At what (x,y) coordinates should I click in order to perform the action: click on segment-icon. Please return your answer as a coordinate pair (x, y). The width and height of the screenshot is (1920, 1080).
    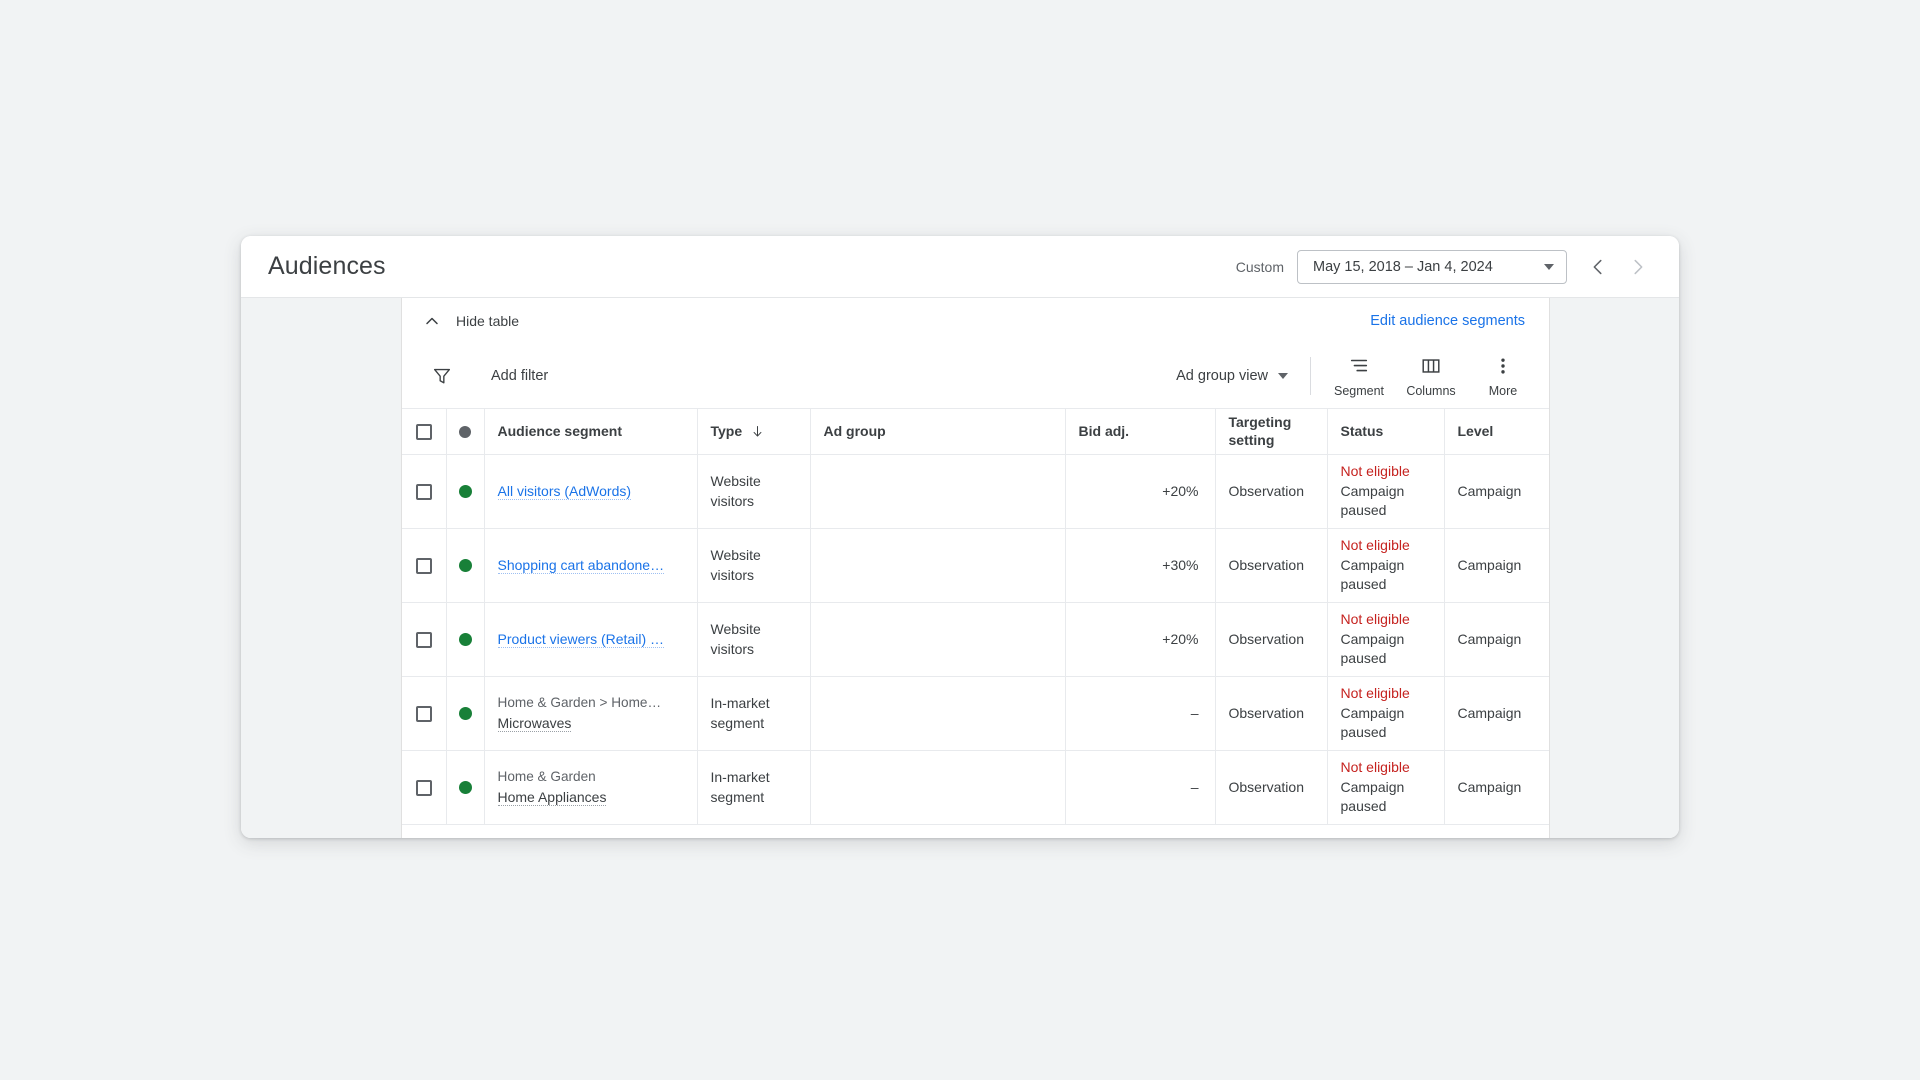
    Looking at the image, I should click on (1359, 365).